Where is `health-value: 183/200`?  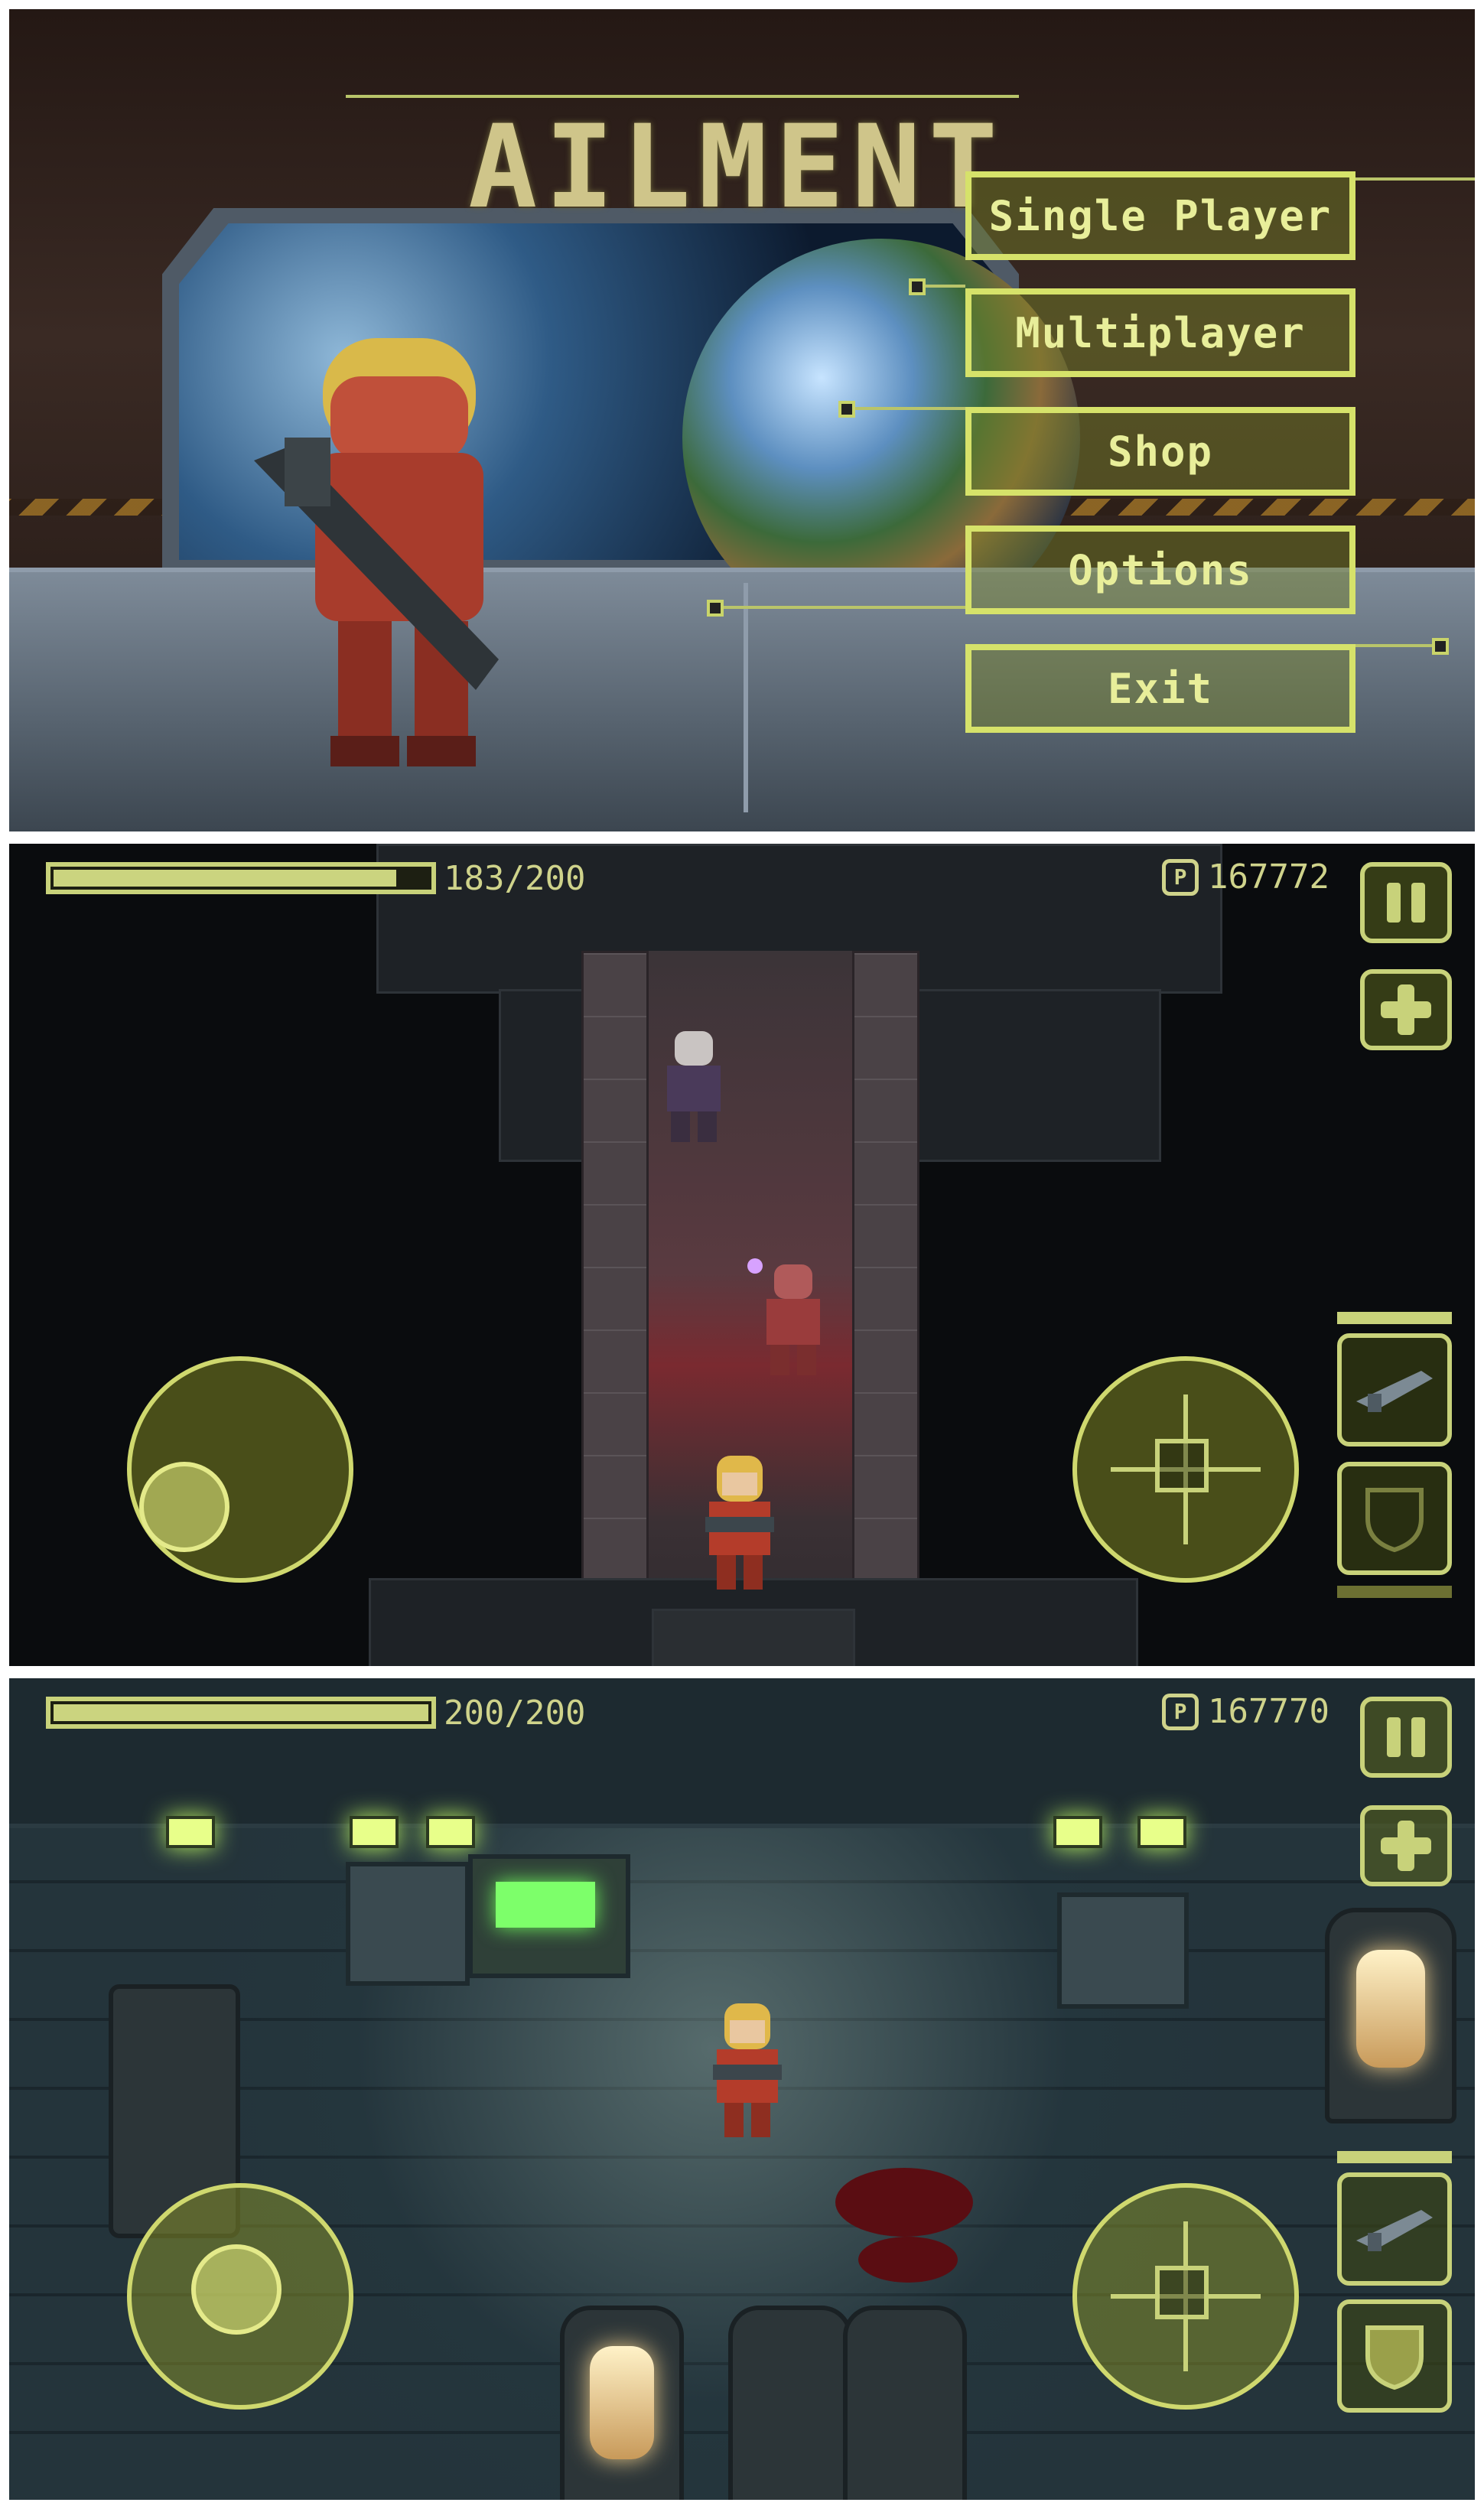
health-value: 183/200 is located at coordinates (515, 878).